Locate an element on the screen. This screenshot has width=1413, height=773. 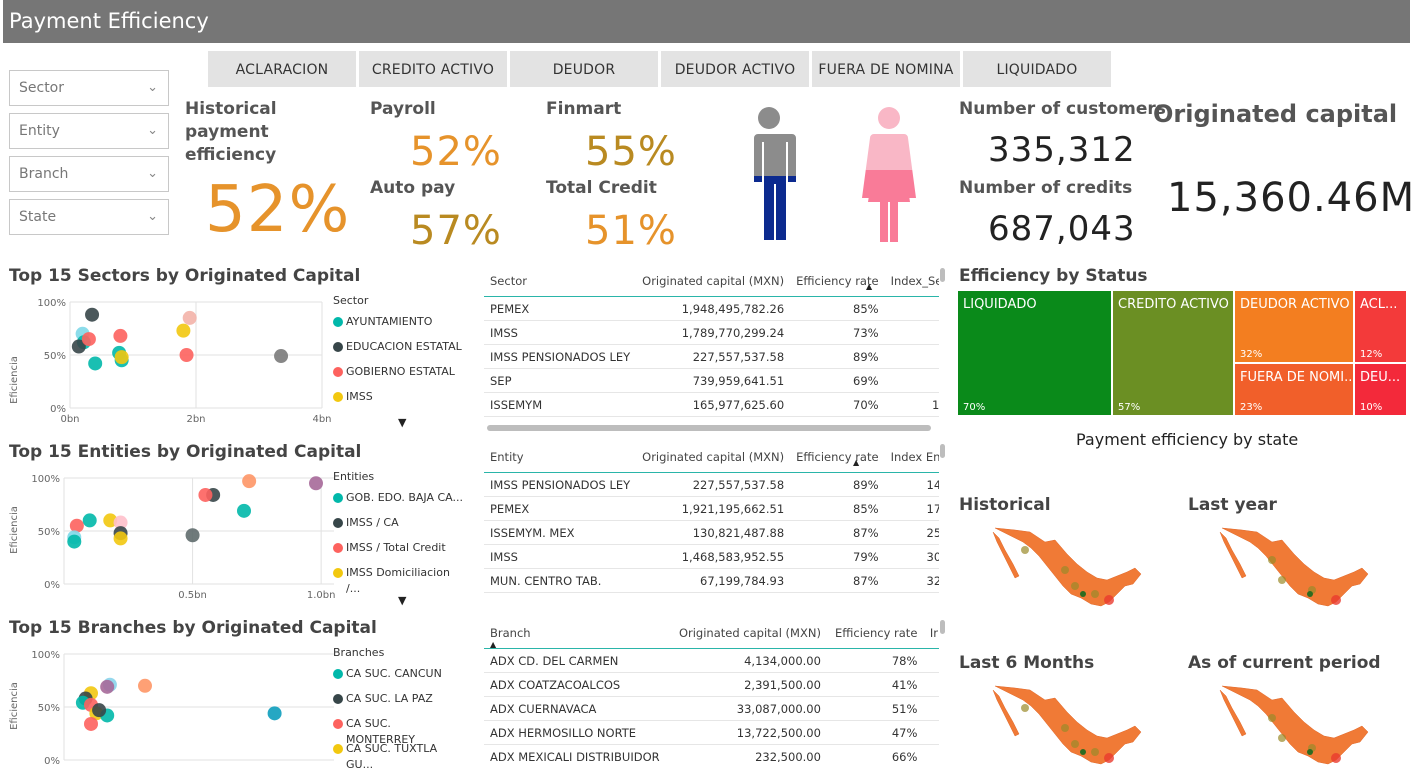
treemap-tile: DEU... 10% is located at coordinates (1380, 389).